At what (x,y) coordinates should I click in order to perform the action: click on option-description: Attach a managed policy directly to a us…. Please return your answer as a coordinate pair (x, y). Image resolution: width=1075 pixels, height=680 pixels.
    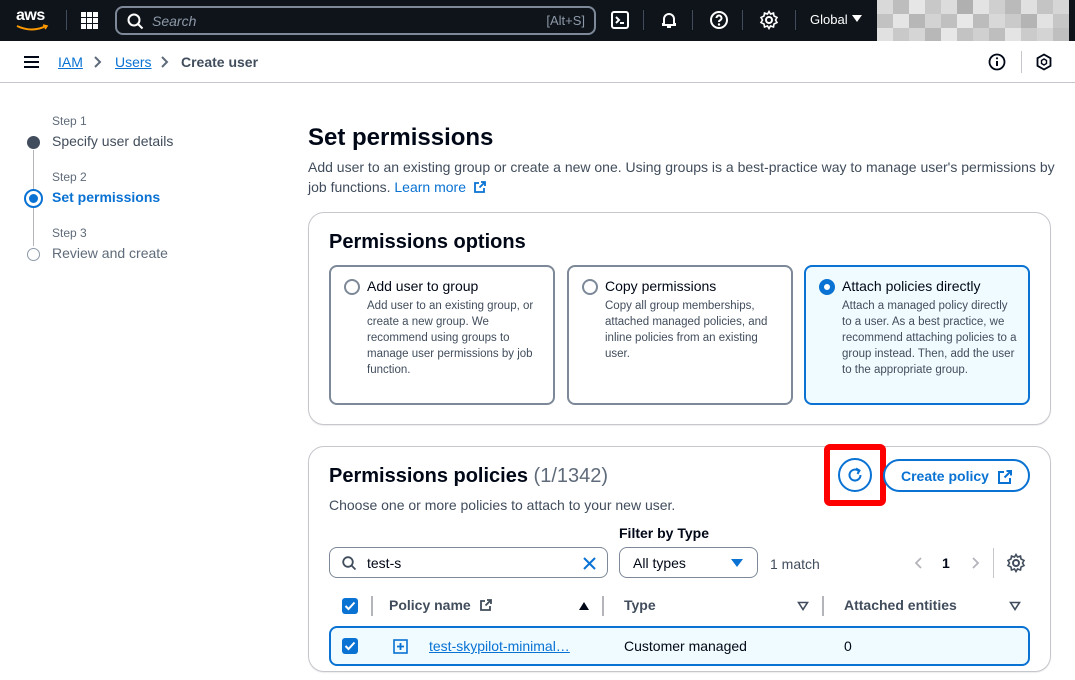
    Looking at the image, I should click on (929, 338).